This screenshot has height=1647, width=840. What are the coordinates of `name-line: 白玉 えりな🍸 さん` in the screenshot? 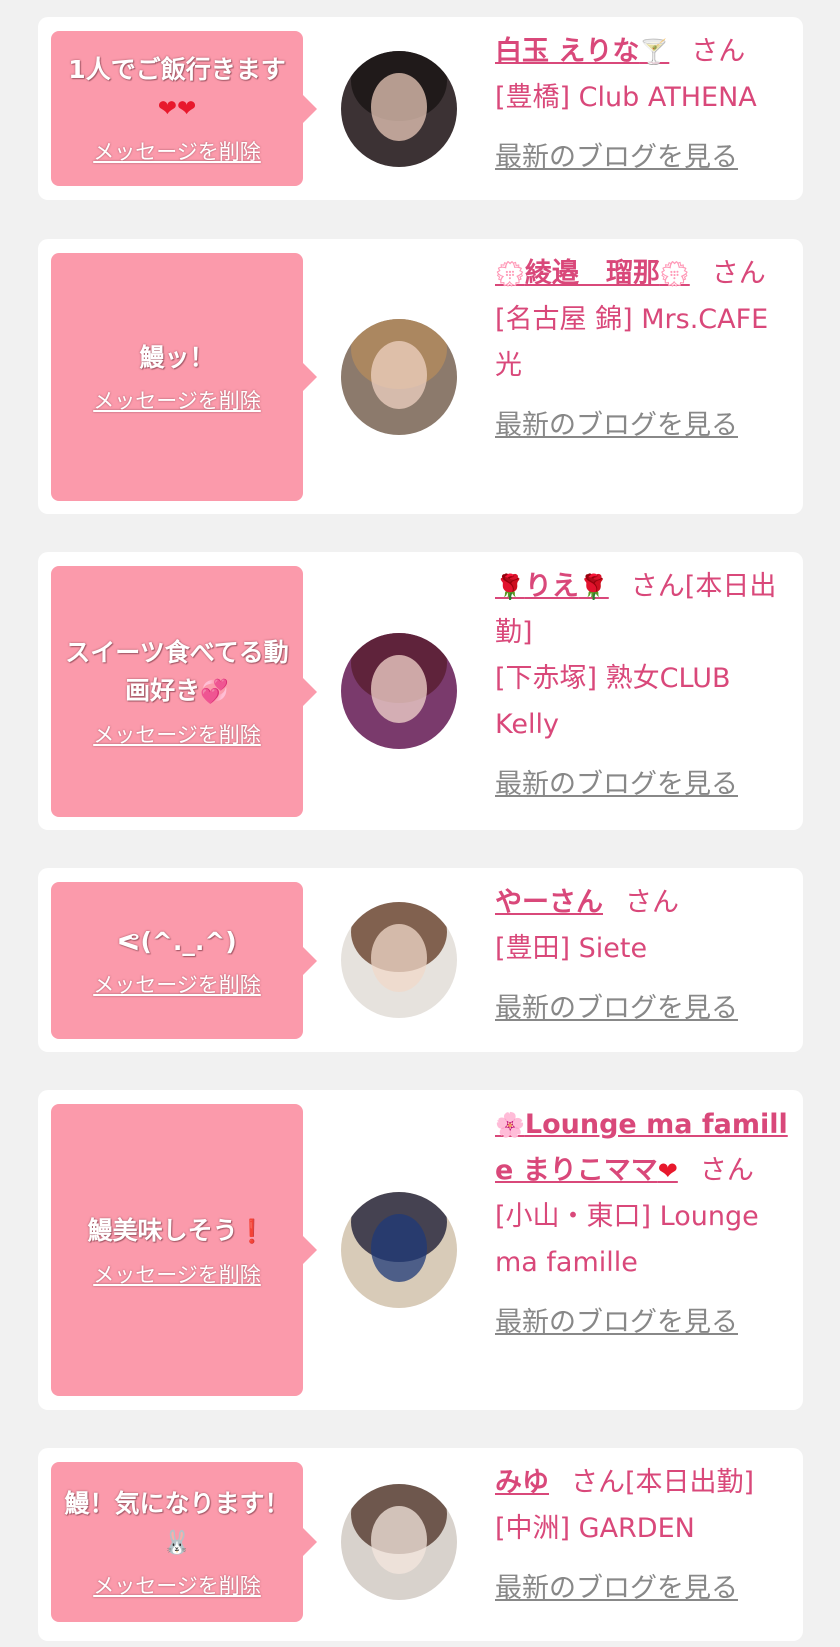 It's located at (645, 52).